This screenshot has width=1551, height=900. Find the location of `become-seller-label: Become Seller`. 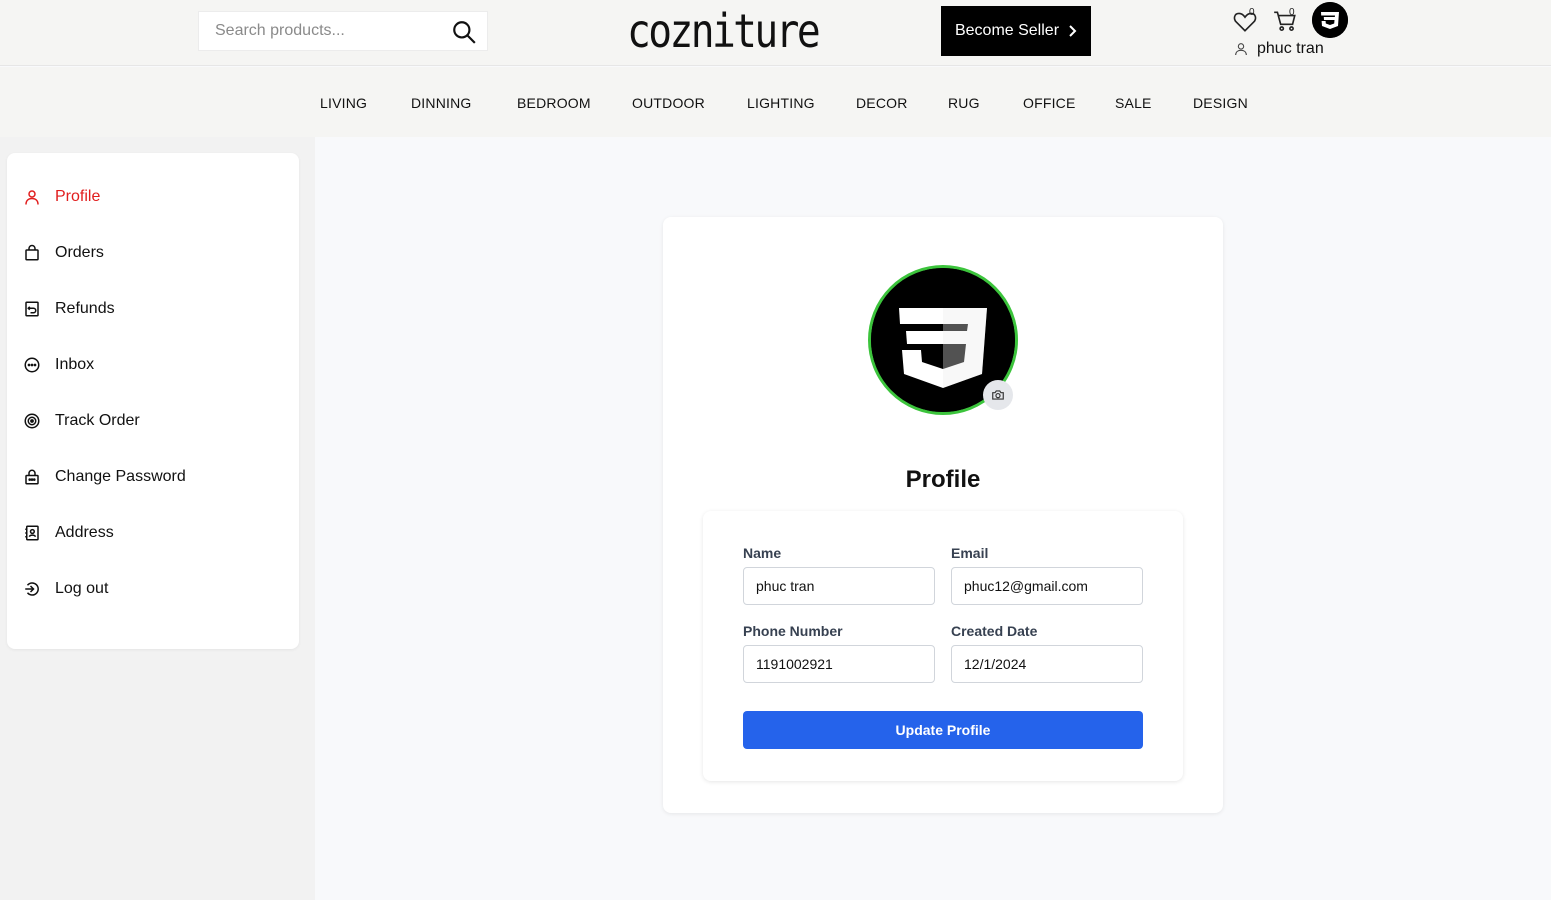

become-seller-label: Become Seller is located at coordinates (1007, 30).